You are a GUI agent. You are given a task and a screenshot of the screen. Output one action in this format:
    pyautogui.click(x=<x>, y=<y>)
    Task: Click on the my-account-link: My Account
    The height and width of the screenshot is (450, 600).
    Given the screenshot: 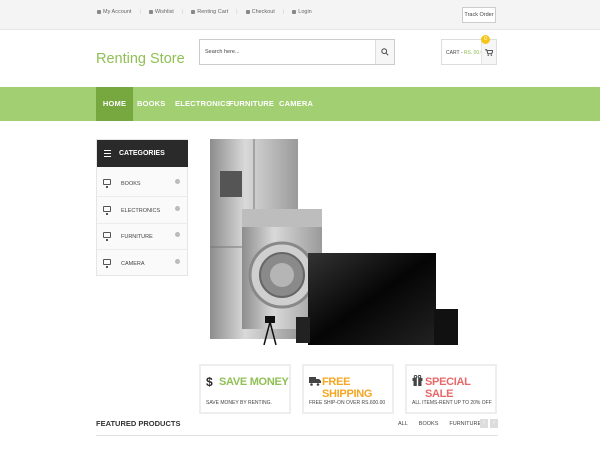 What is the action you would take?
    pyautogui.click(x=114, y=12)
    